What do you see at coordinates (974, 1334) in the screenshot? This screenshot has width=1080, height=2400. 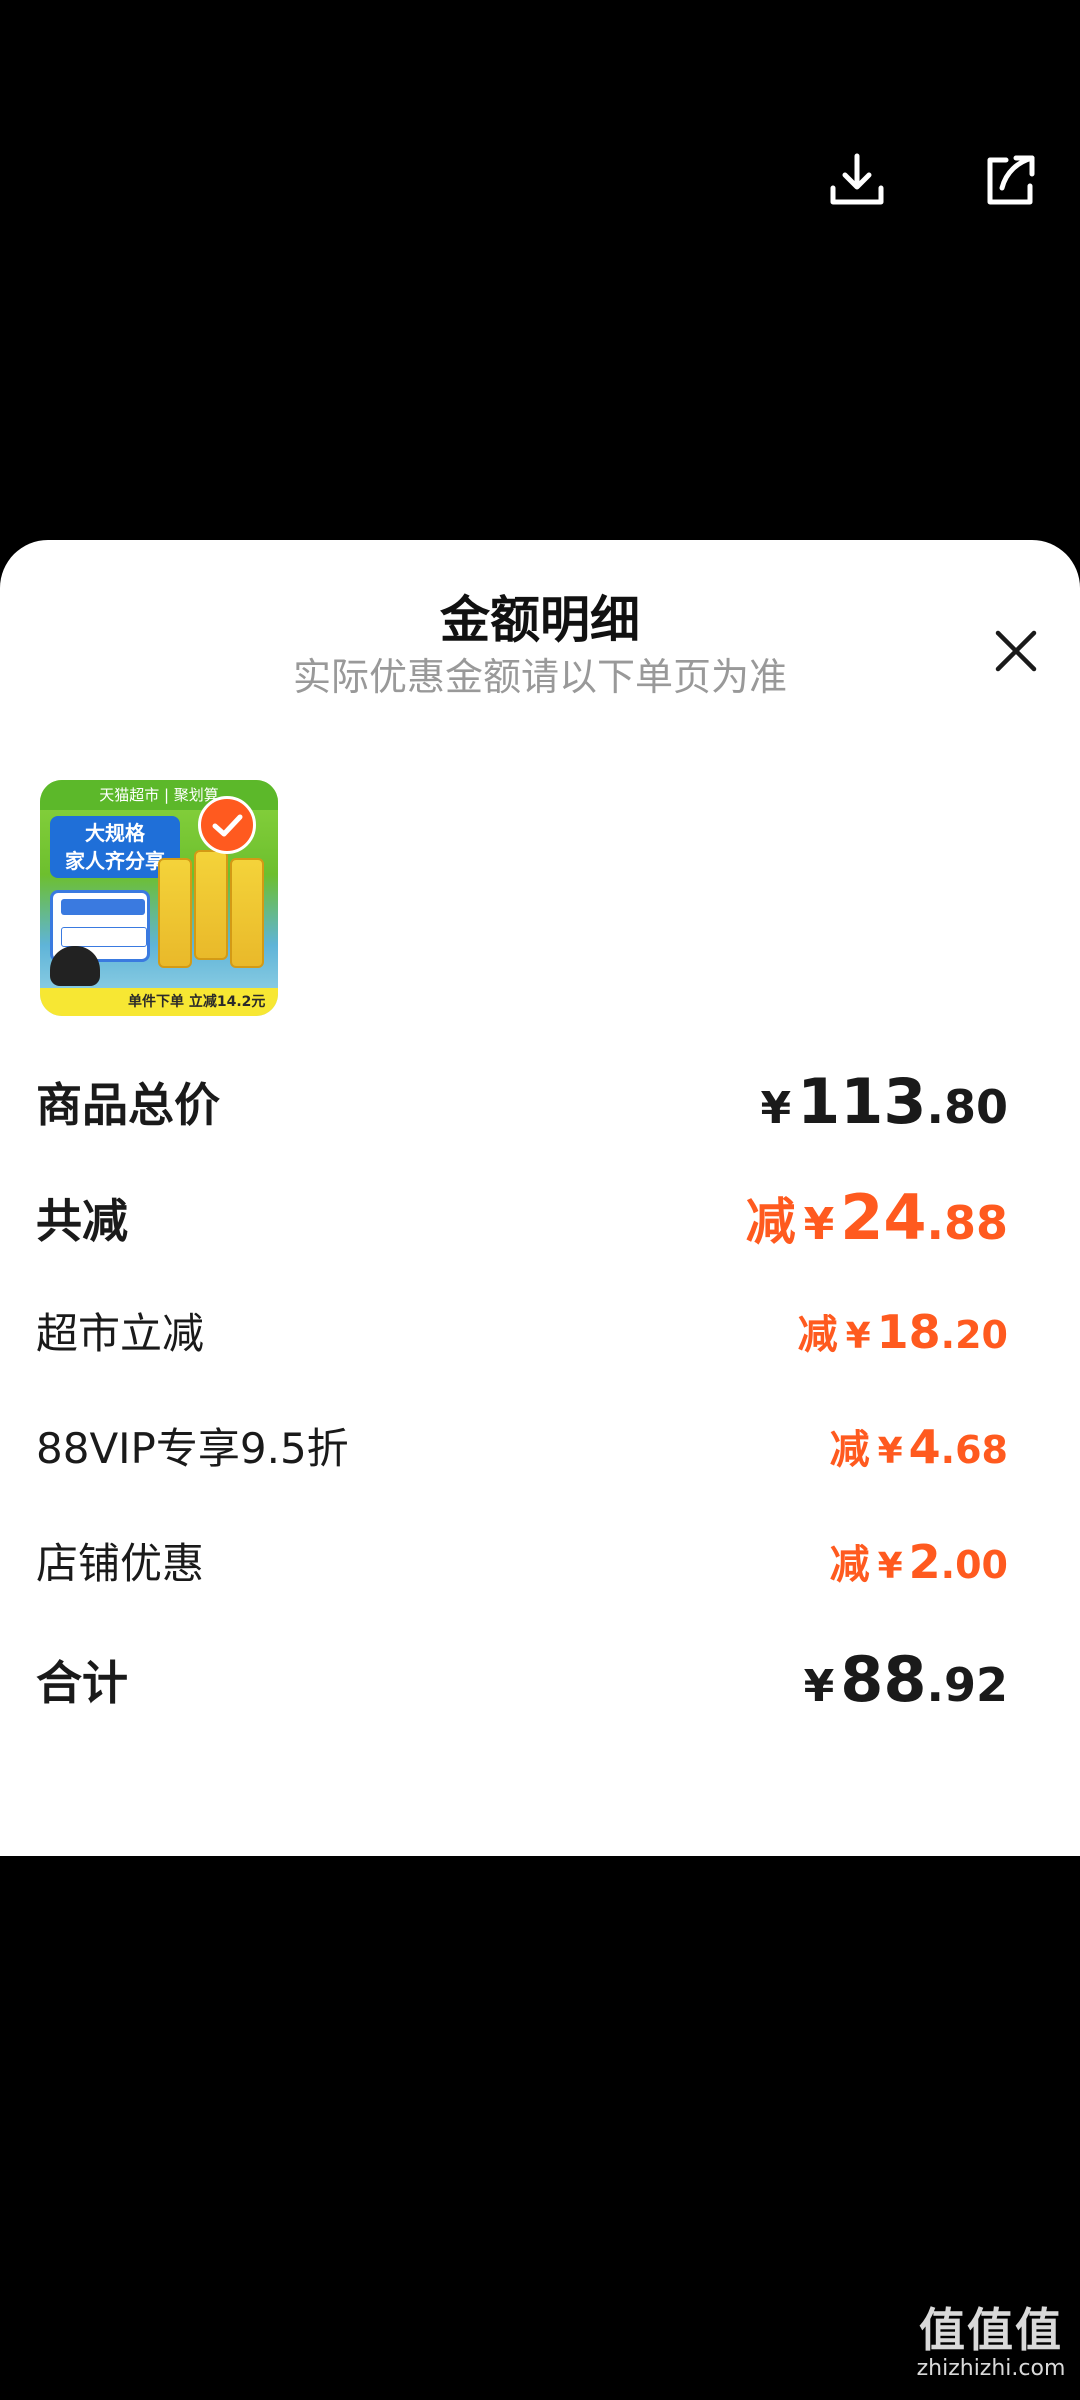 I see `amount-decimal: .20` at bounding box center [974, 1334].